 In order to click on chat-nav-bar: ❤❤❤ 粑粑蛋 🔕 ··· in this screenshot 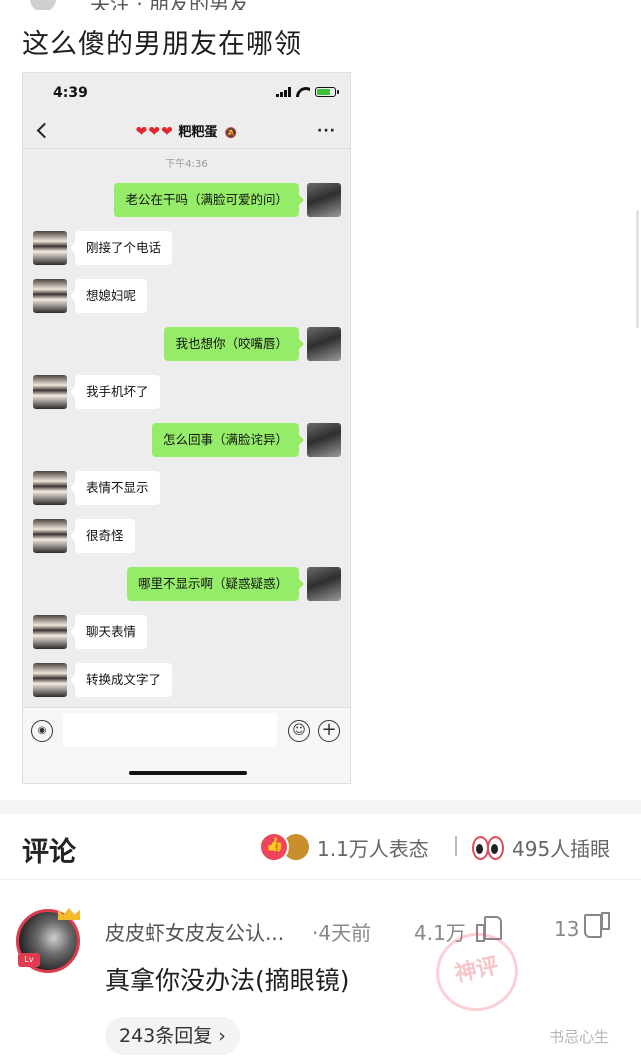, I will do `click(186, 131)`.